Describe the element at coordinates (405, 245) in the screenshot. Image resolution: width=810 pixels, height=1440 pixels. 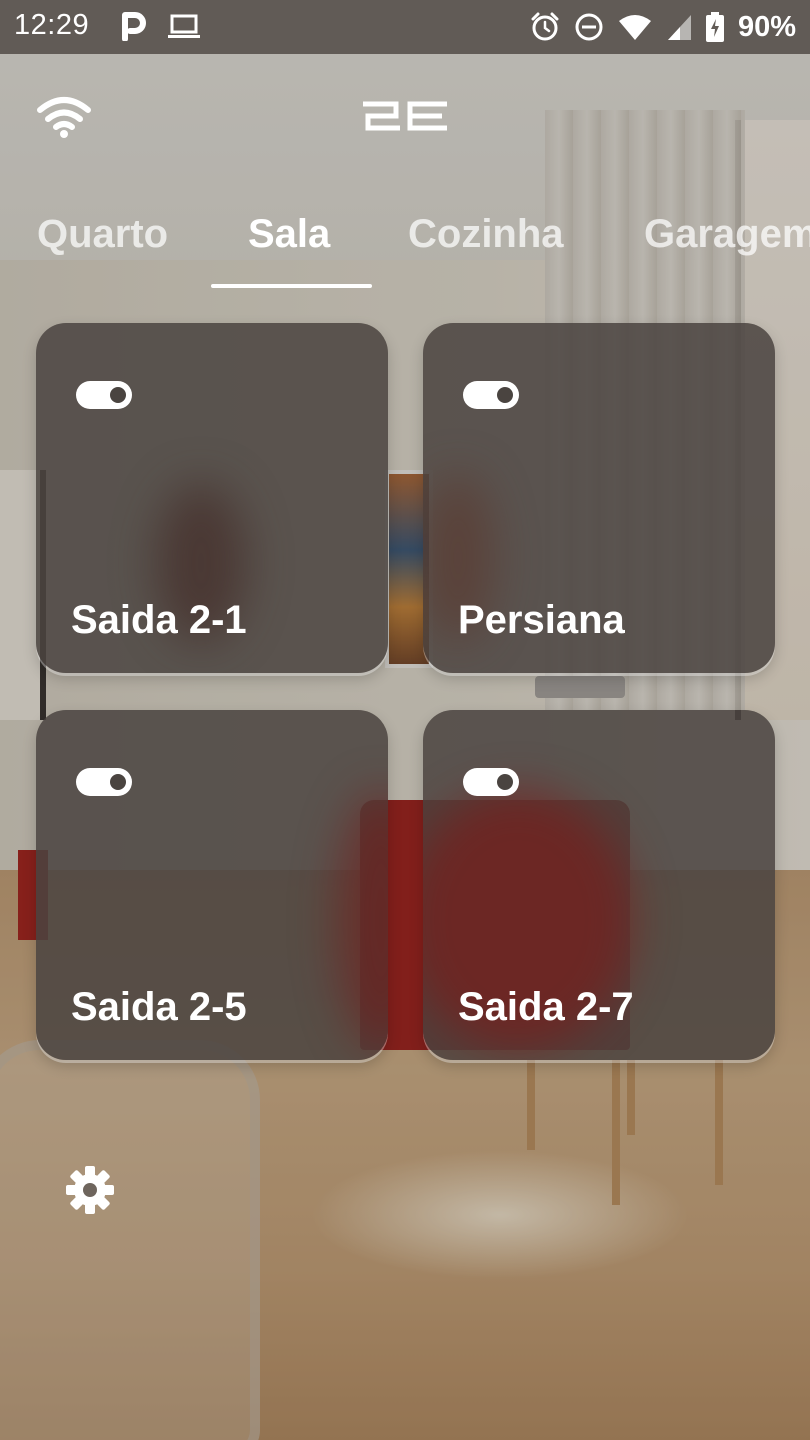
I see `room-tabs: Quarto Sala Cozinha Garagem` at that location.